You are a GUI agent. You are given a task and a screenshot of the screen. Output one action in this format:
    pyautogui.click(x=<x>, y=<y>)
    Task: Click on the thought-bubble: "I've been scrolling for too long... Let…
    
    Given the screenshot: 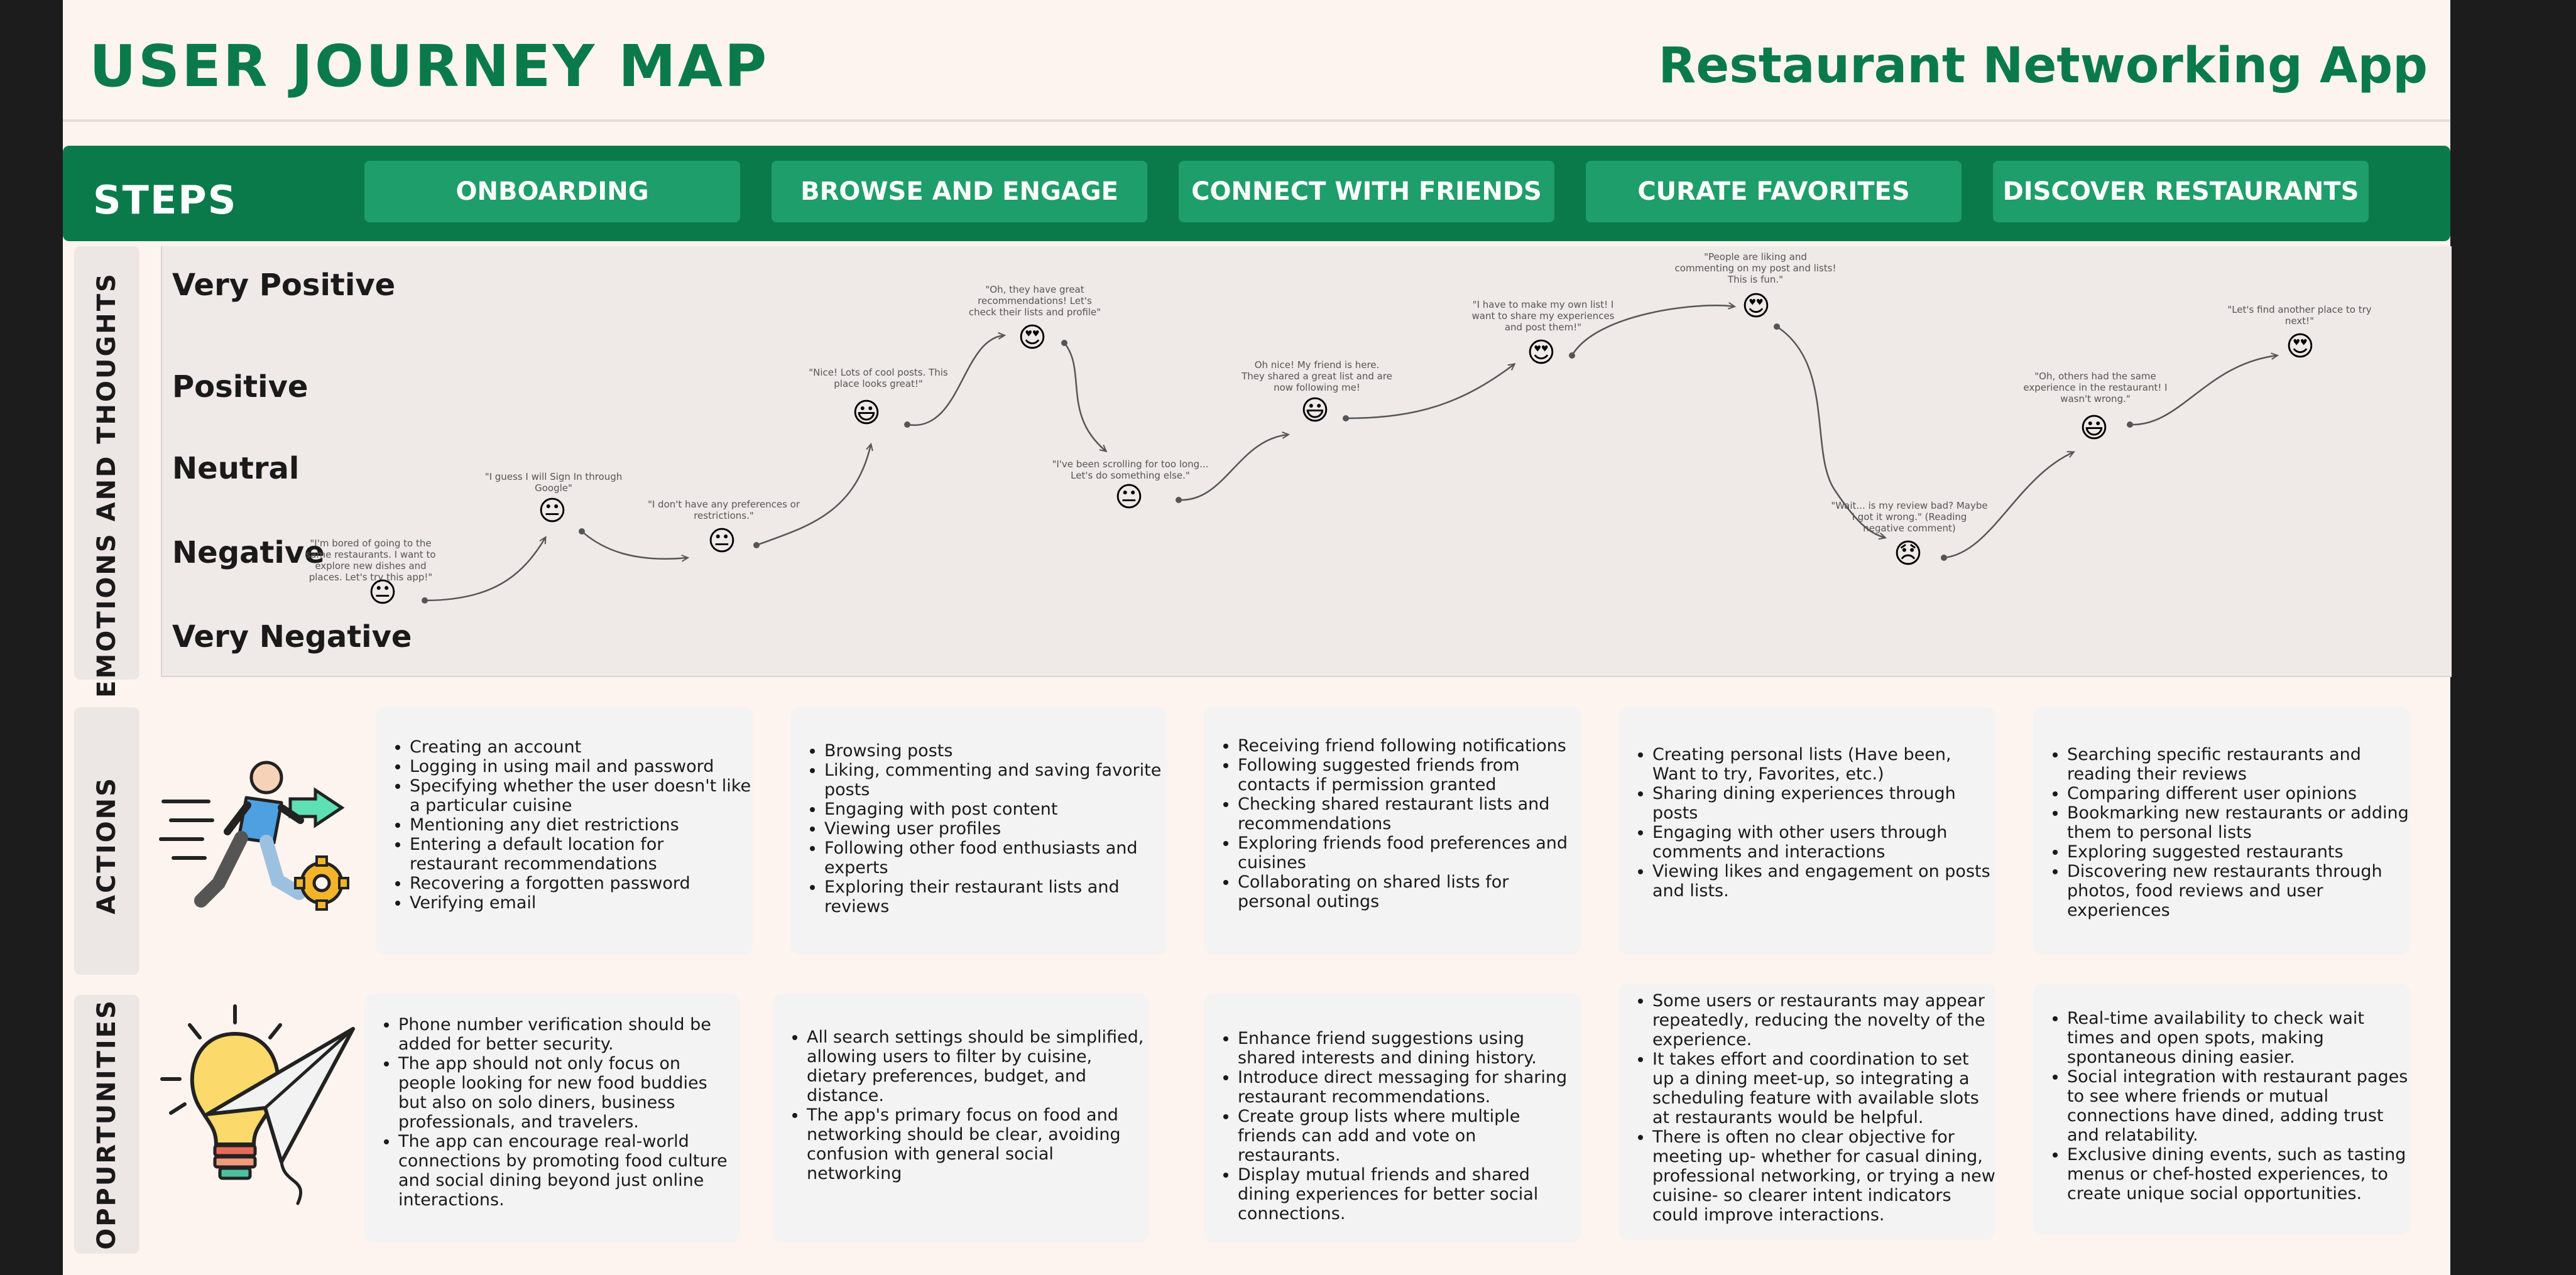 What is the action you would take?
    pyautogui.click(x=1131, y=469)
    